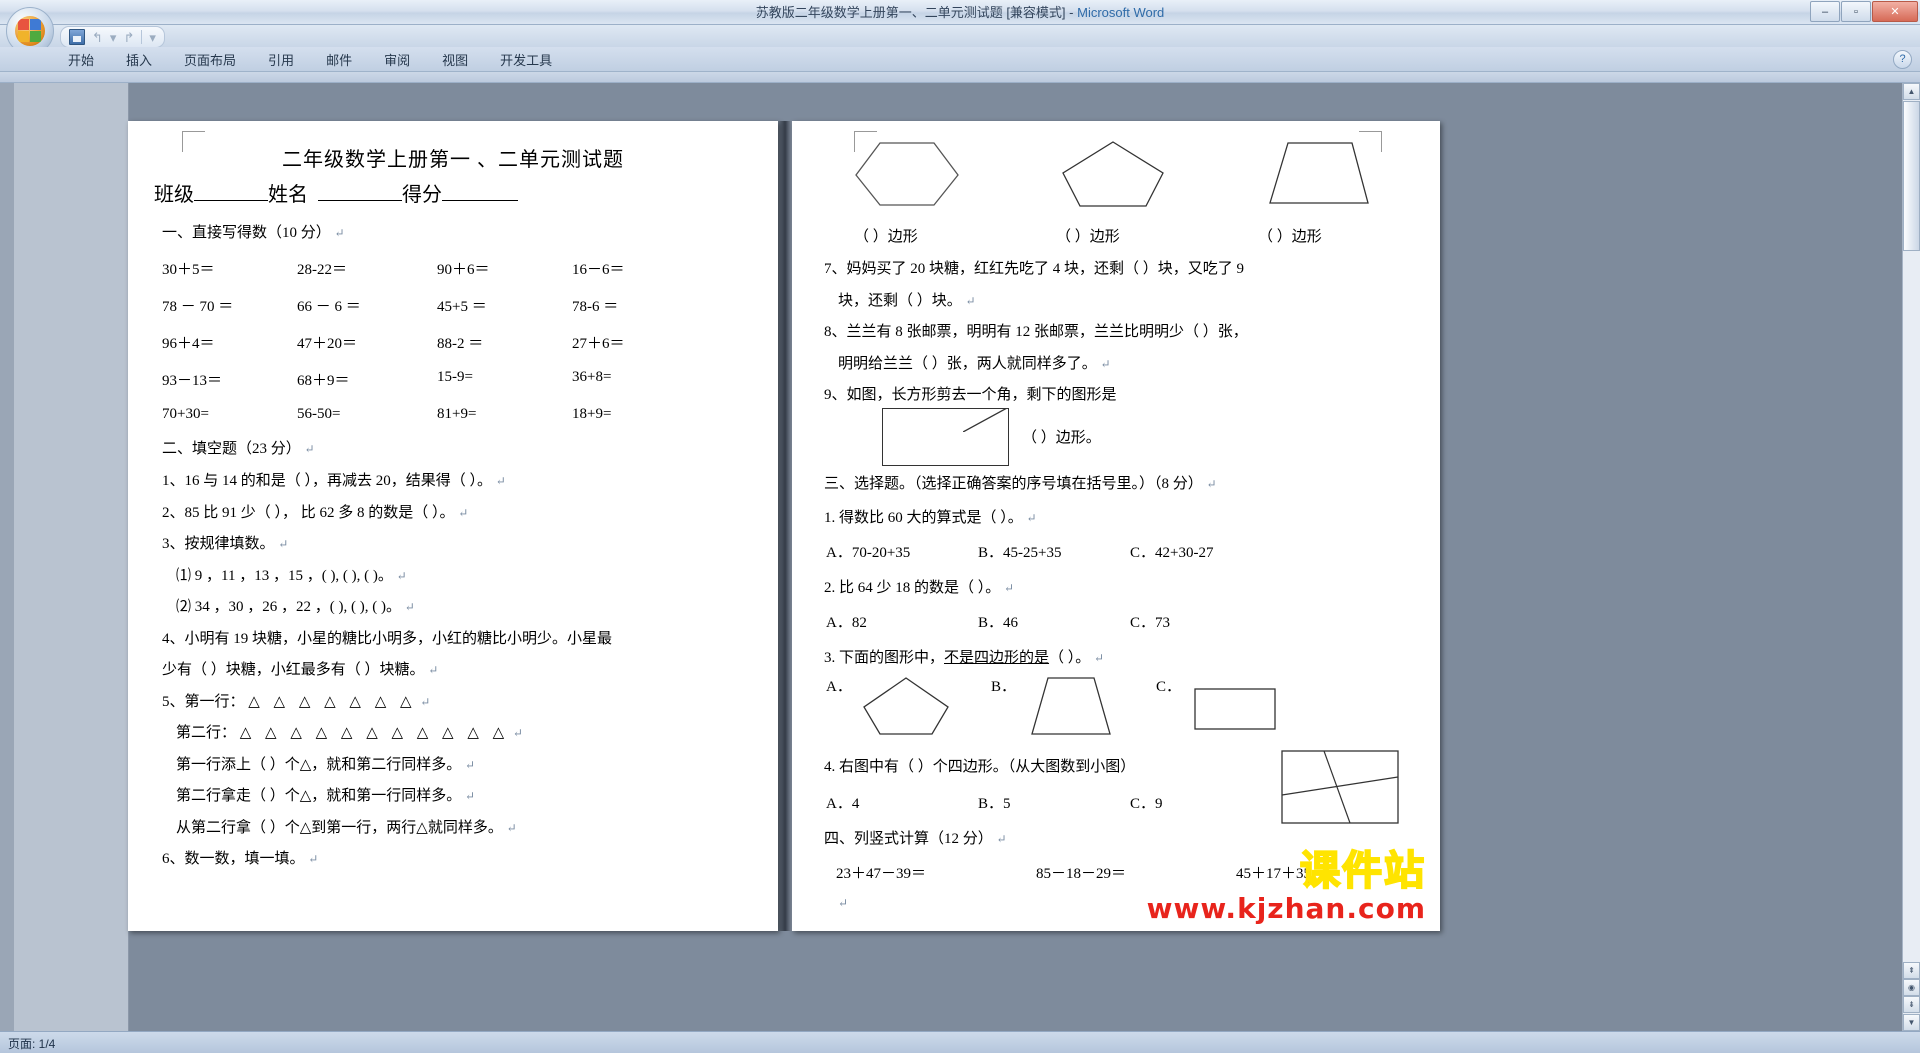 The width and height of the screenshot is (1920, 1053). I want to click on class-blank, so click(231, 200).